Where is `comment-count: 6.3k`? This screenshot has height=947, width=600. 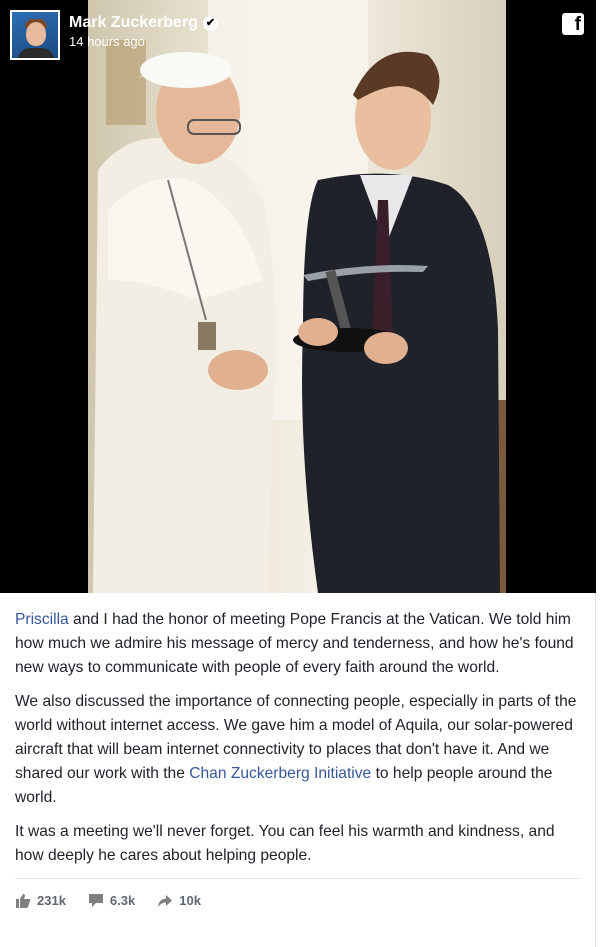 comment-count: 6.3k is located at coordinates (122, 900).